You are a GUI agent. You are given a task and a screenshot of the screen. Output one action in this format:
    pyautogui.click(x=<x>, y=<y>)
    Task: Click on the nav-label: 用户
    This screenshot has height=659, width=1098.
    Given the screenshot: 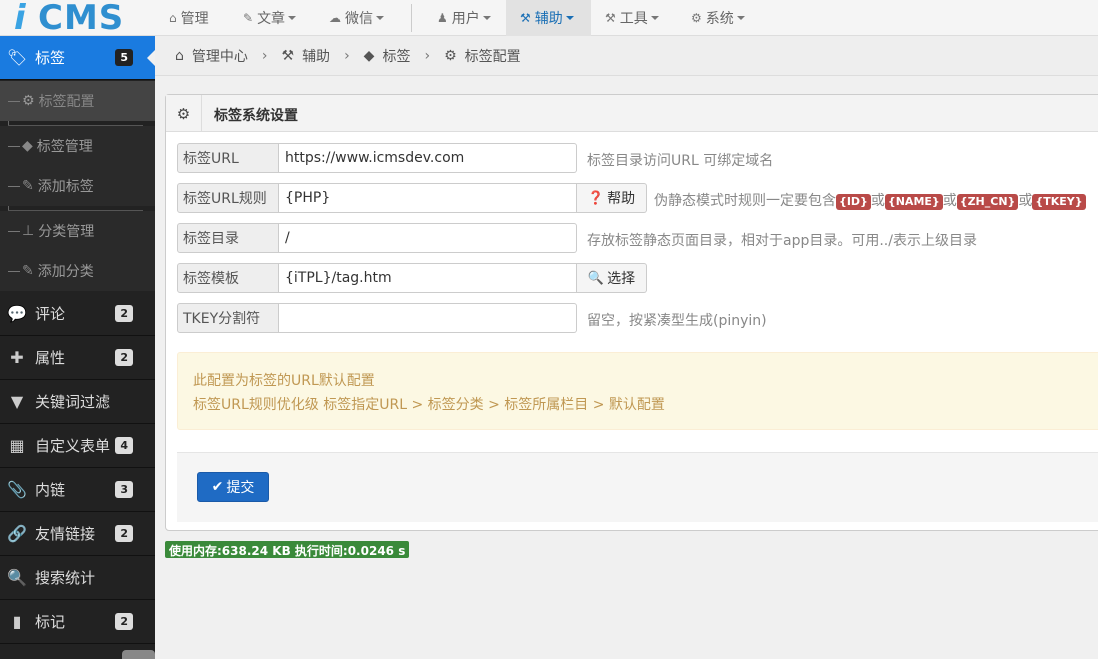 What is the action you would take?
    pyautogui.click(x=465, y=19)
    